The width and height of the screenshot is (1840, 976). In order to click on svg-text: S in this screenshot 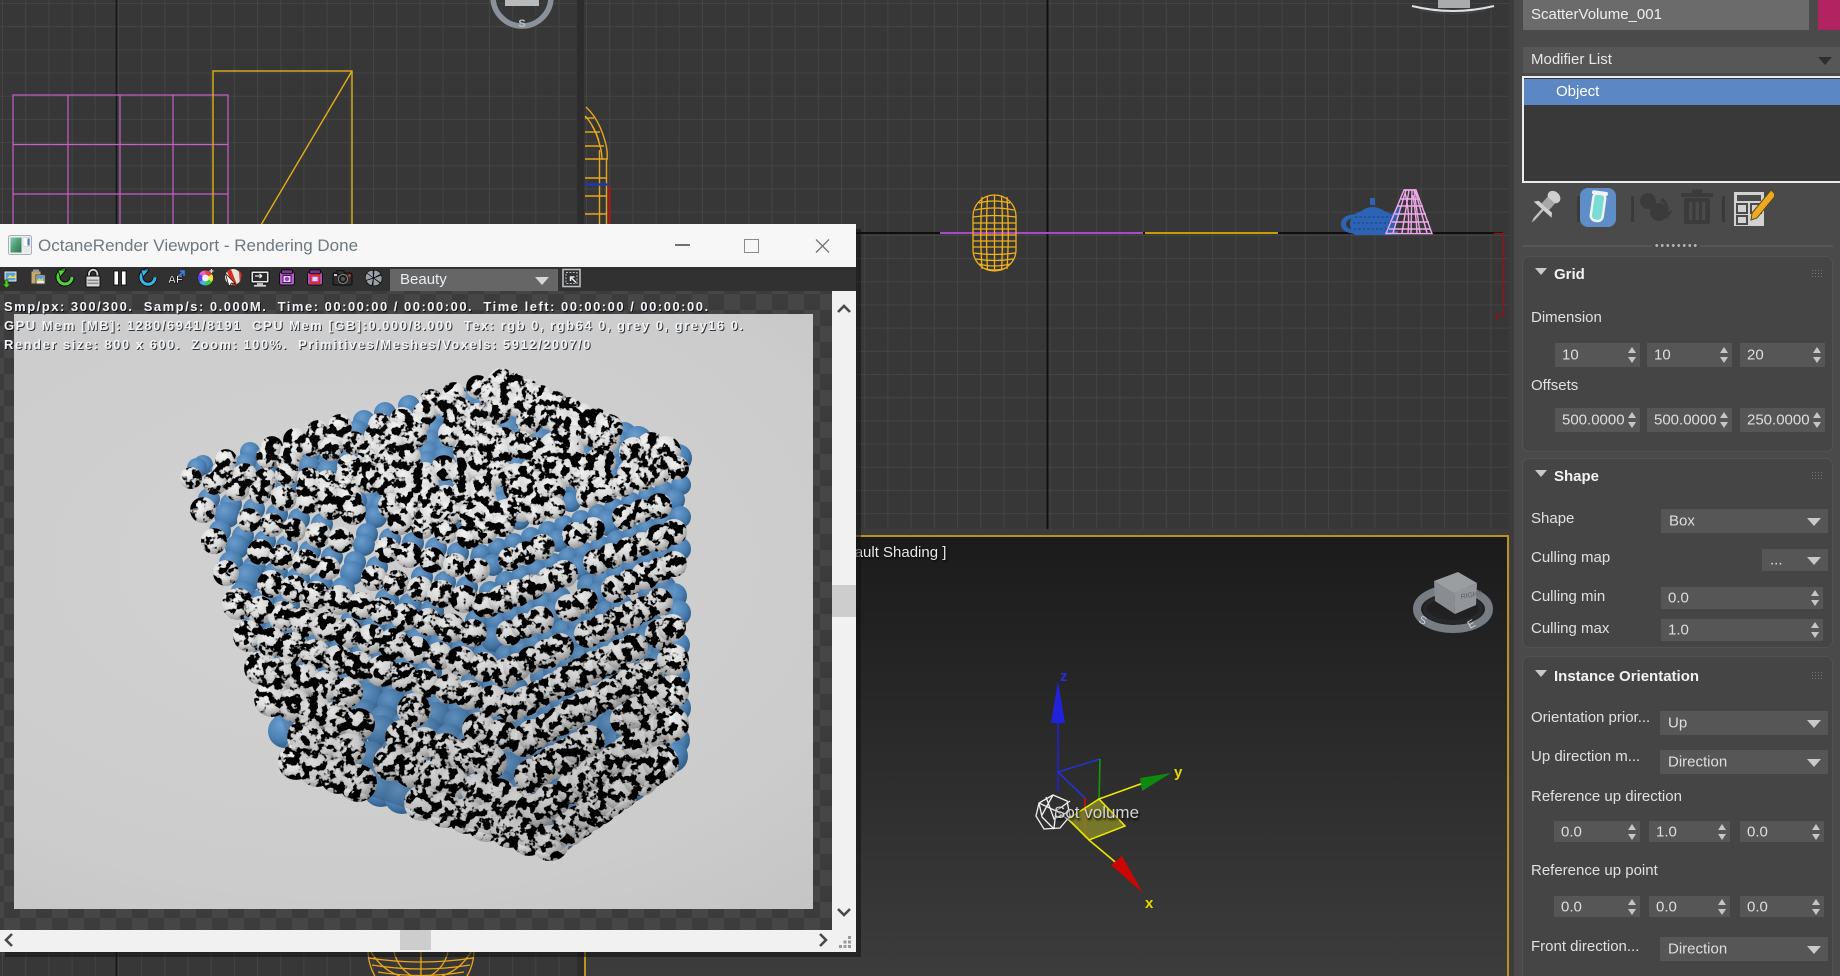, I will do `click(521, 24)`.